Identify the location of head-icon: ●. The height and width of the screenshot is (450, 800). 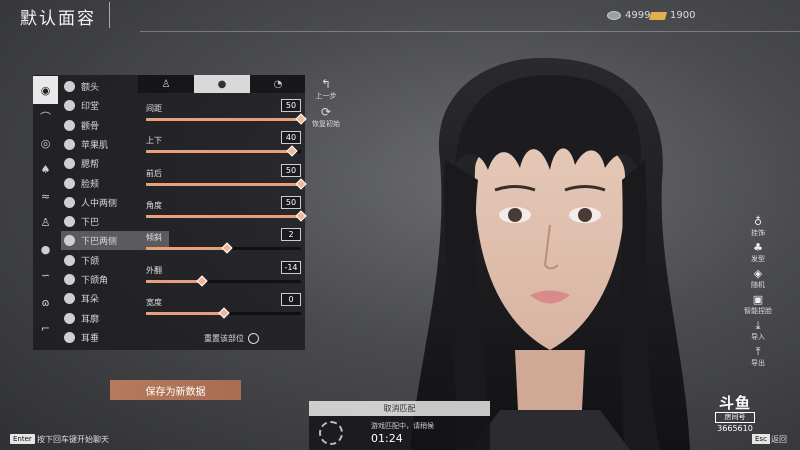
(45, 249).